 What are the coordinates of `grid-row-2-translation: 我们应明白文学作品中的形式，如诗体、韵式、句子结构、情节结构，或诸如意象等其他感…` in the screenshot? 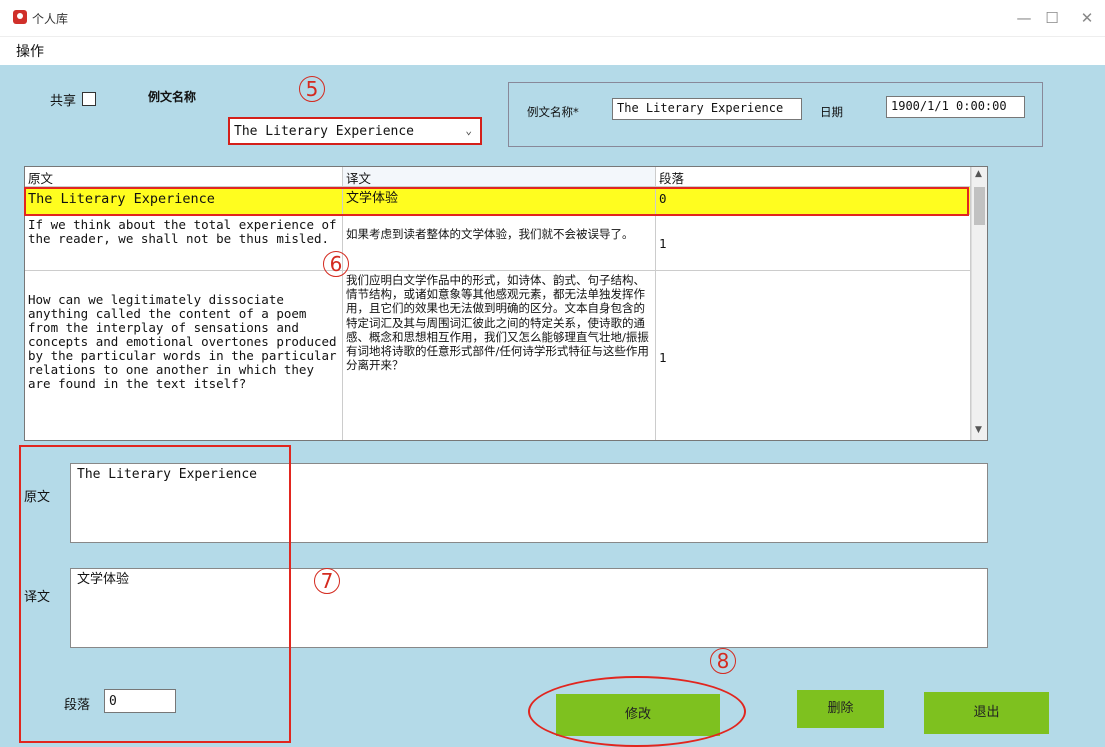 It's located at (499, 355).